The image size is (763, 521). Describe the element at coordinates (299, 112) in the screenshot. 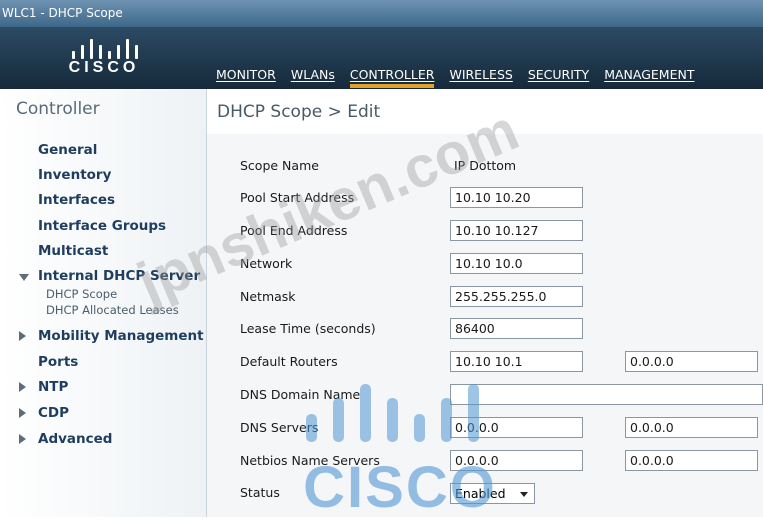

I see `page-title: DHCP Scope > Edit` at that location.